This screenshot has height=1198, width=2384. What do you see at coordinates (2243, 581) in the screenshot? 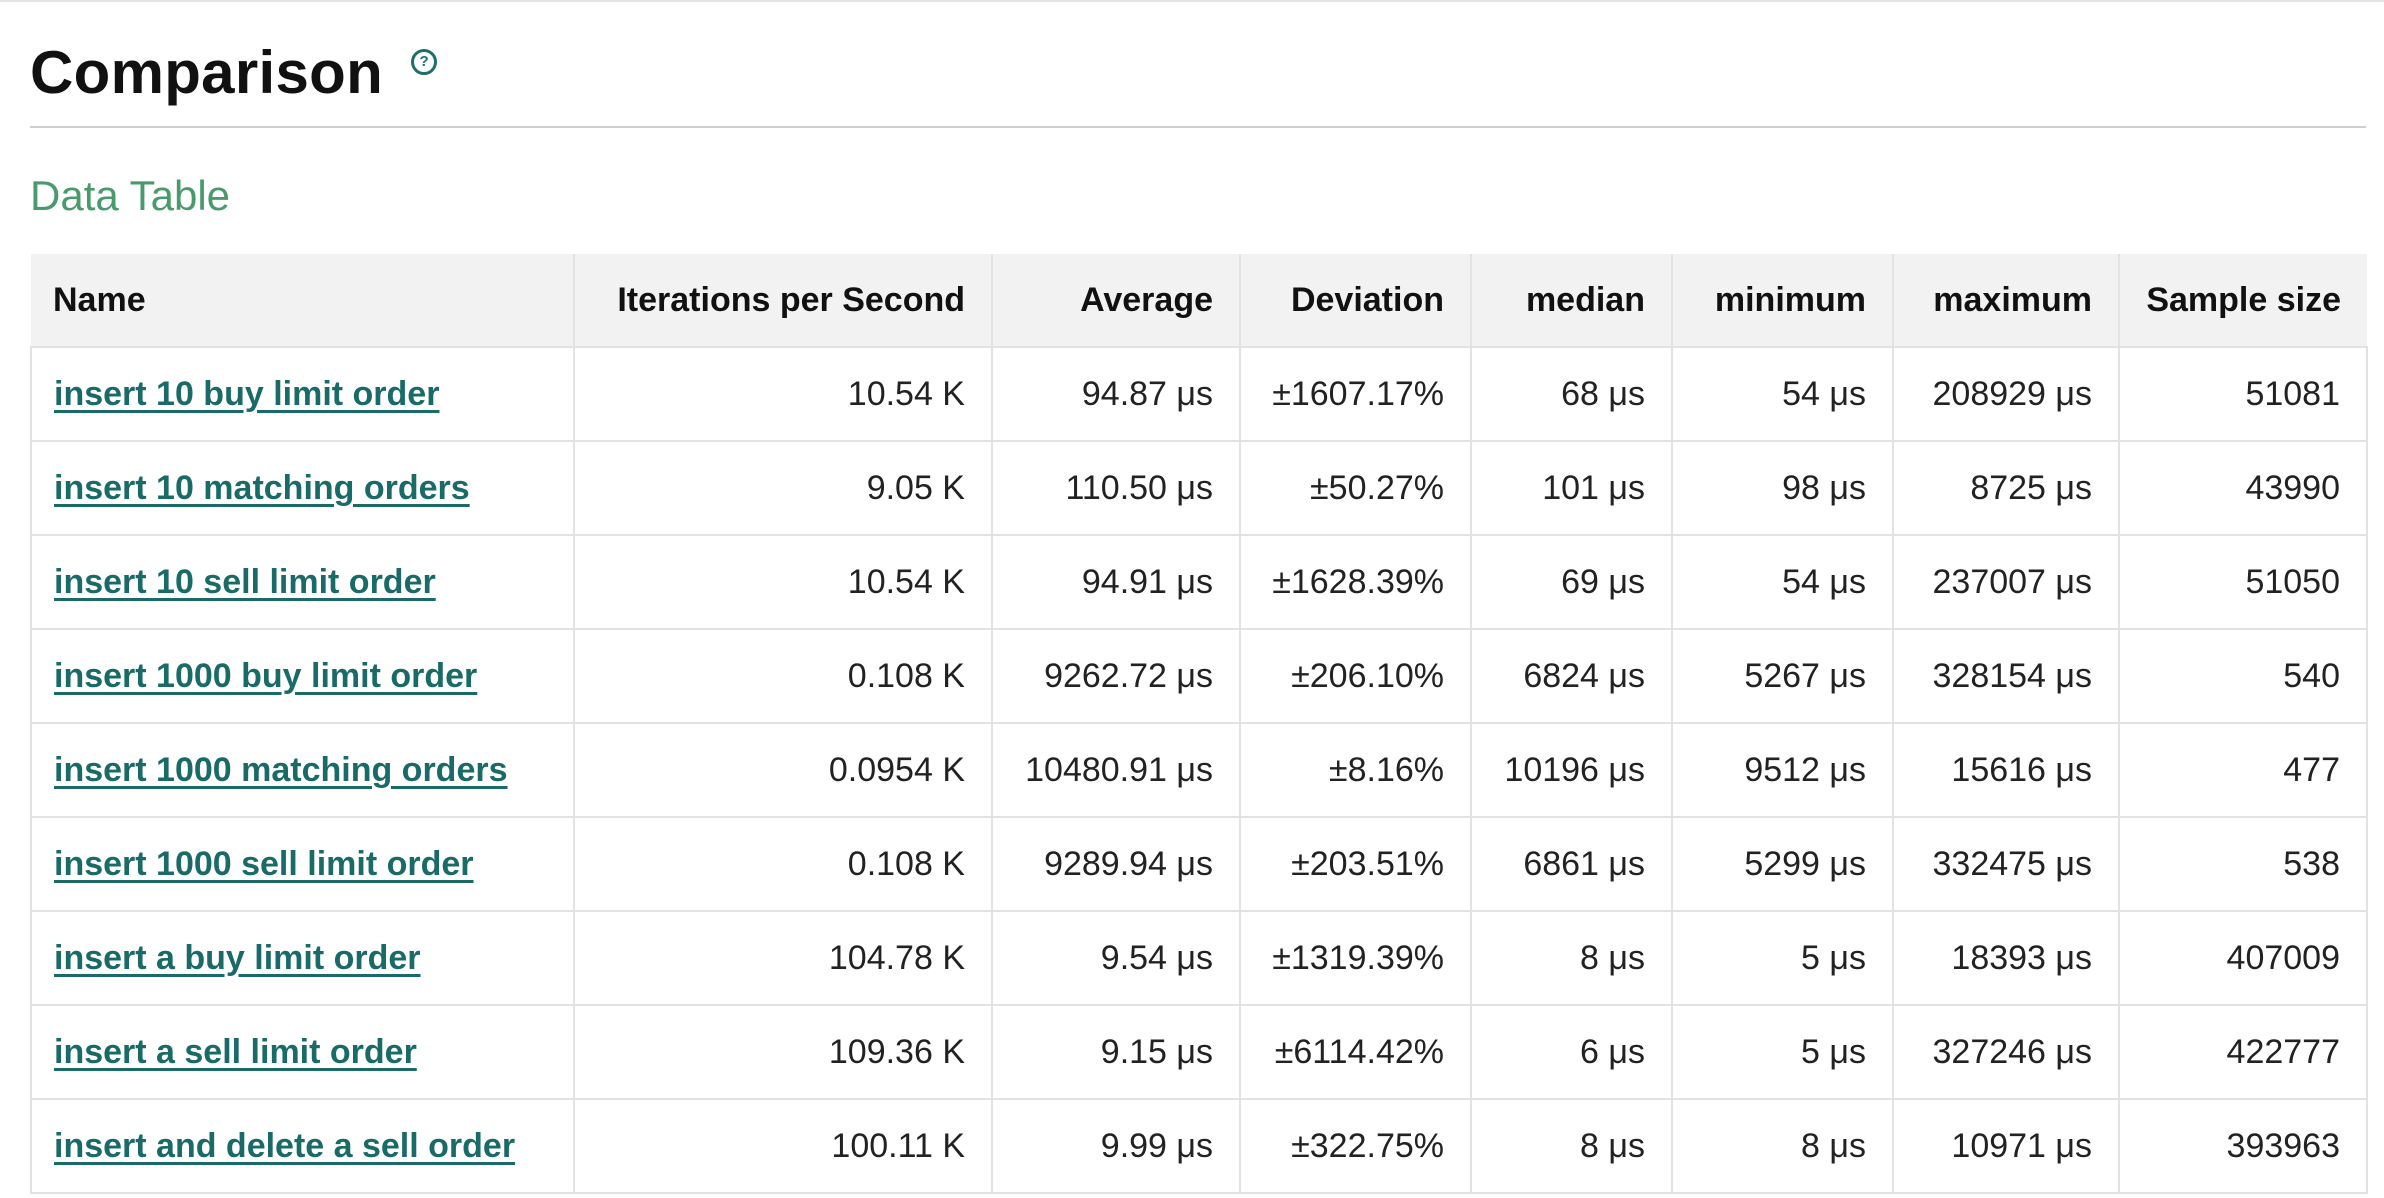
I see `sample-size-cell: 51050` at bounding box center [2243, 581].